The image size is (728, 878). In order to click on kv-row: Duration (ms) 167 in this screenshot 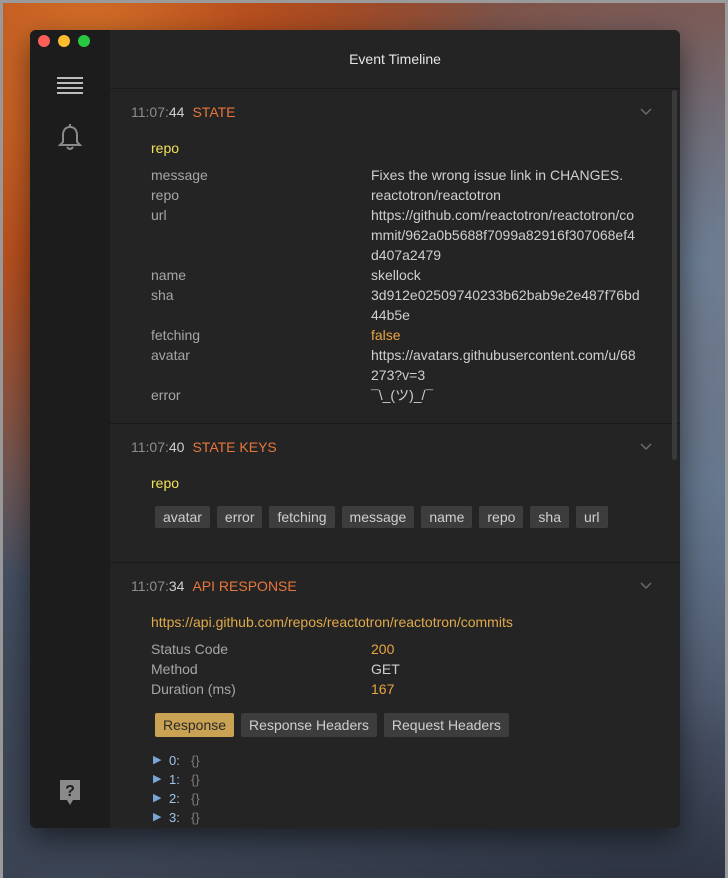, I will do `click(273, 689)`.